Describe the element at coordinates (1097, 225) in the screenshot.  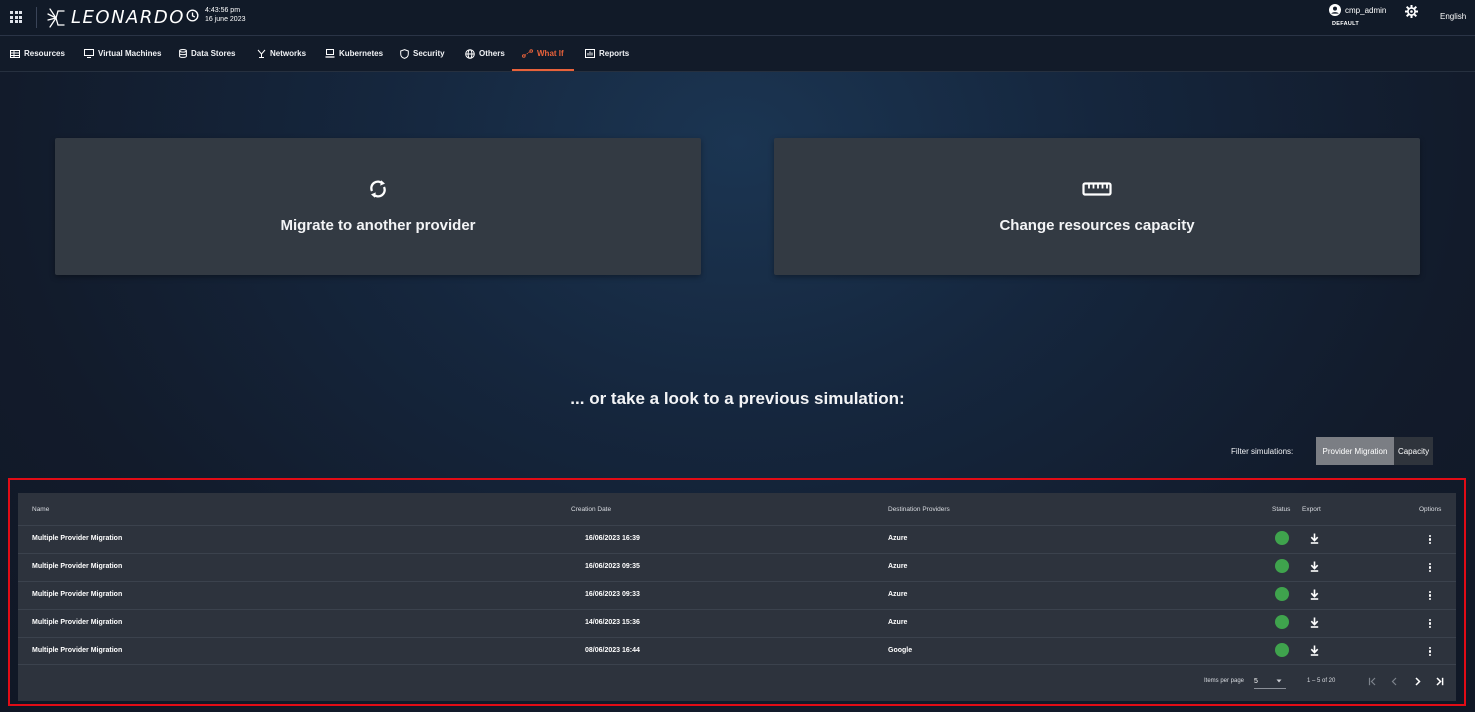
I see `change-capacity-label: Change resources capacity` at that location.